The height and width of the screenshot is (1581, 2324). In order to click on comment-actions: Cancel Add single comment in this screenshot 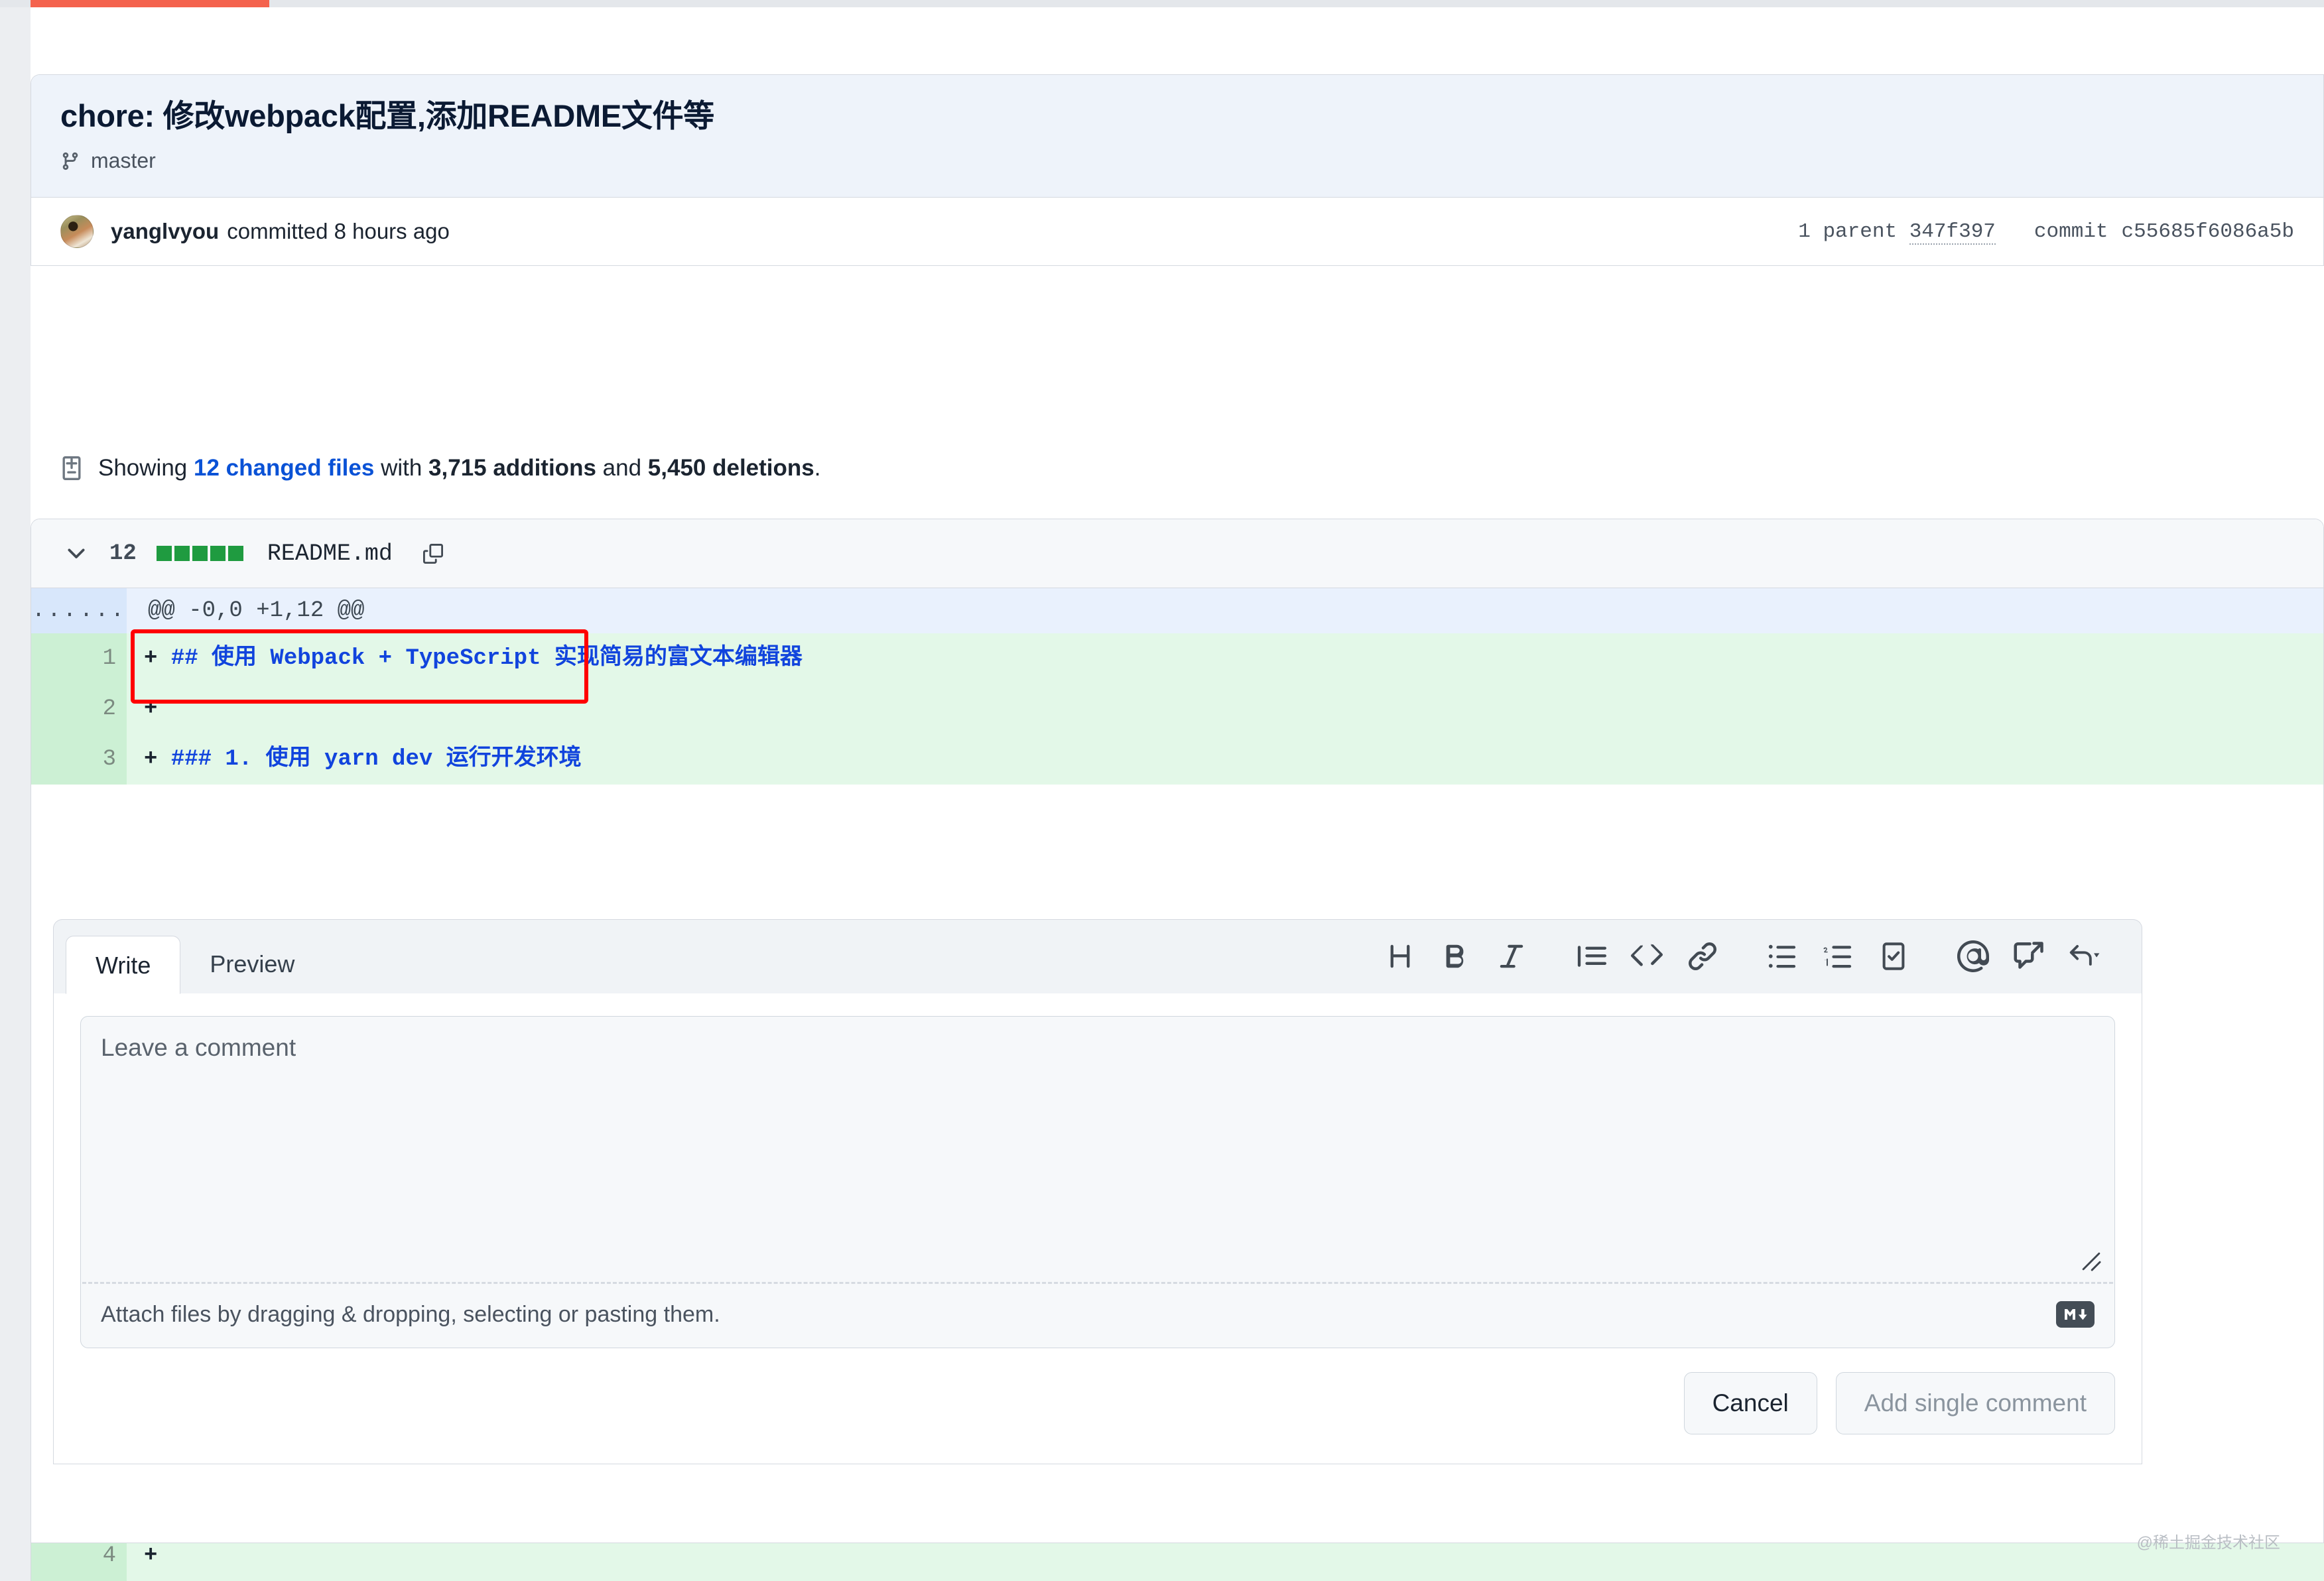, I will do `click(1097, 1406)`.